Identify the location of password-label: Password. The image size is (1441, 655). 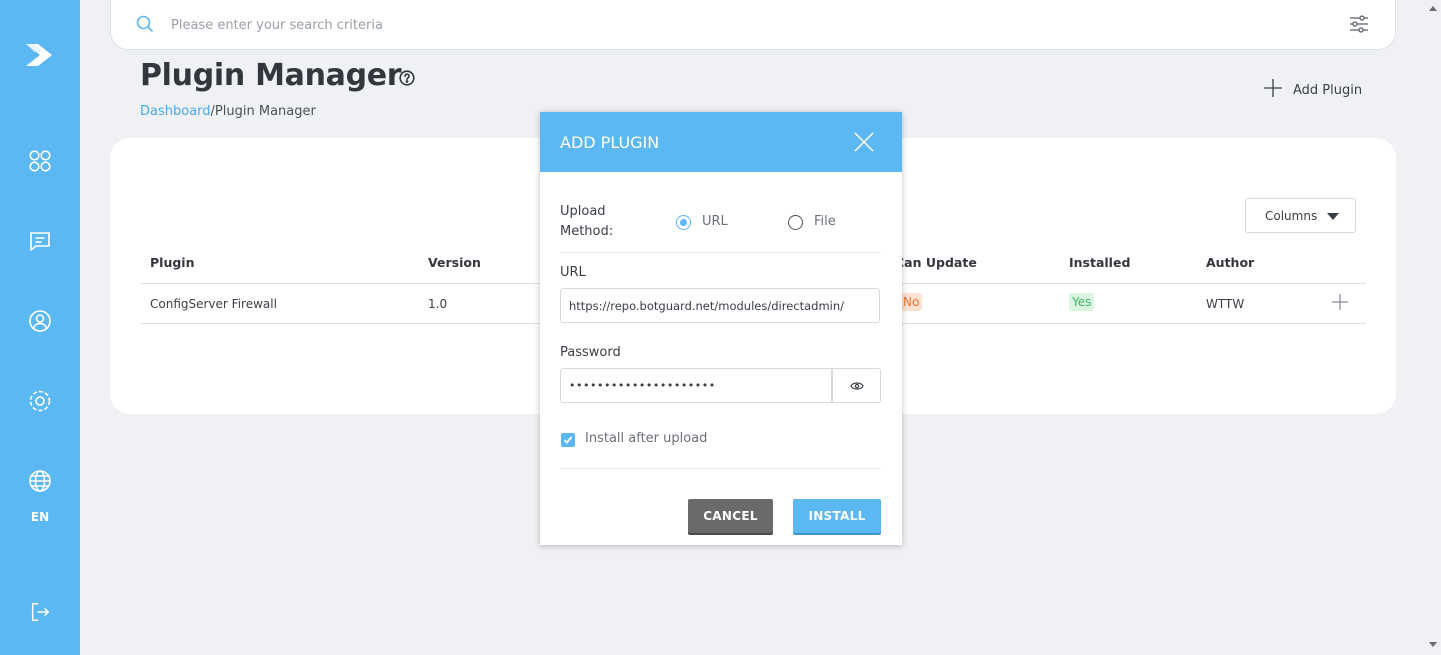
(590, 352).